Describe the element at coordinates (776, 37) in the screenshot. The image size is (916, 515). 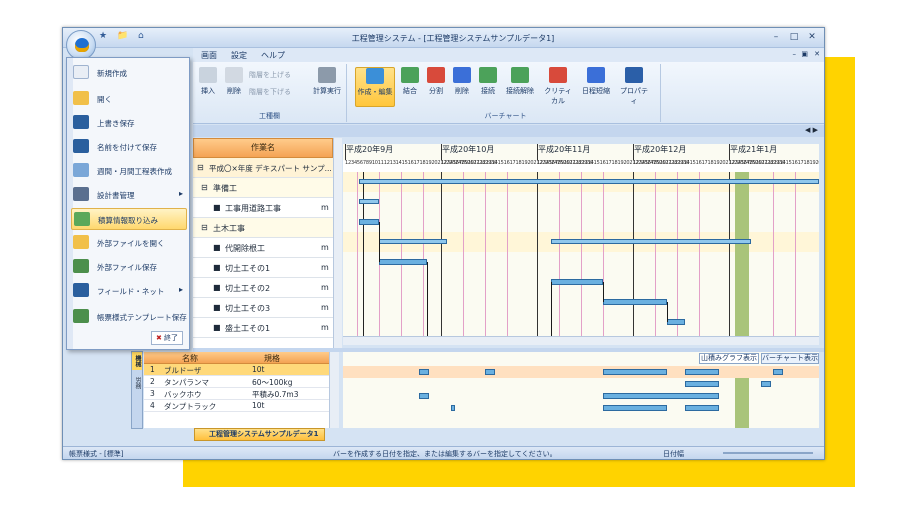
I see `minimize-button: –` at that location.